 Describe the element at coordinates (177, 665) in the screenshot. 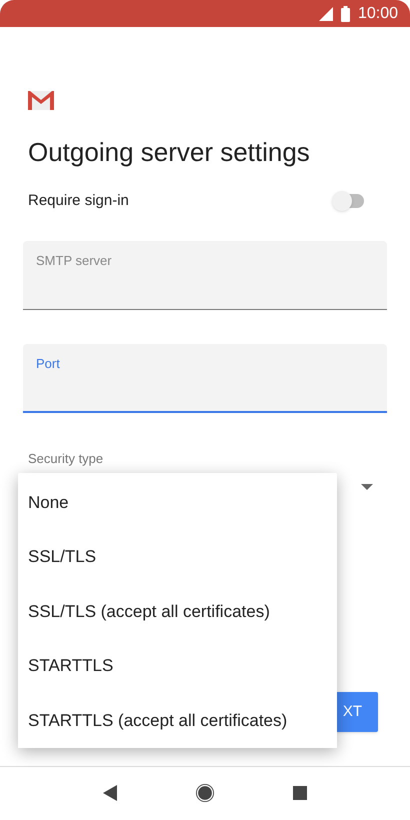

I see `menu-item: STARTTLS` at that location.